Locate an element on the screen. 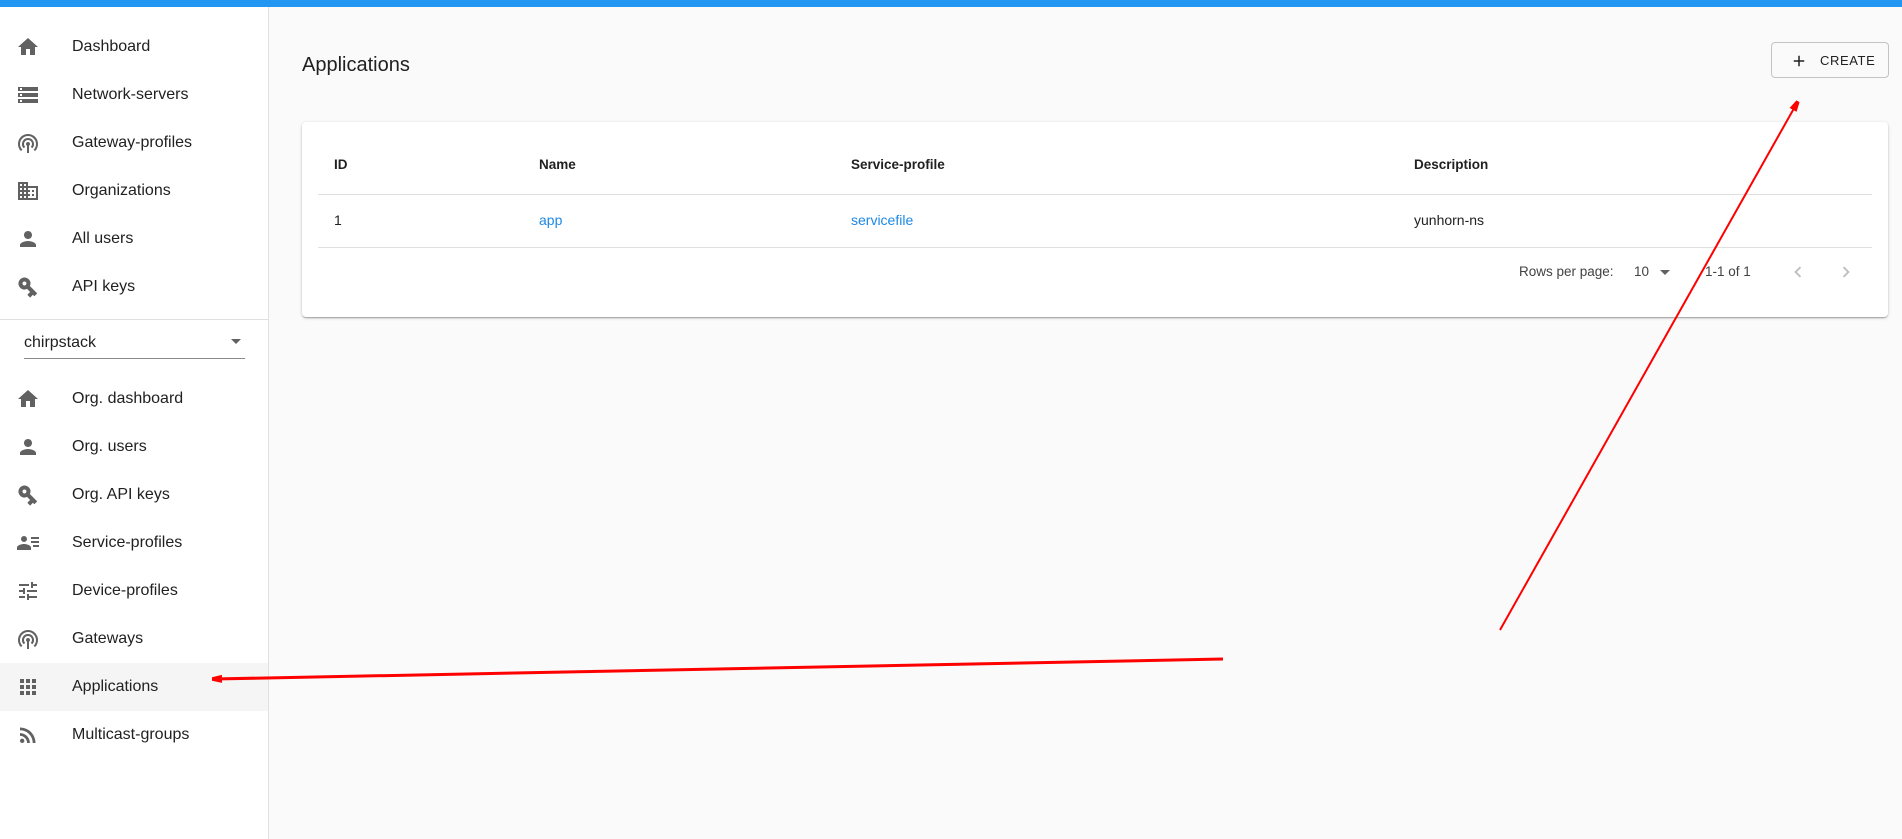 This screenshot has width=1902, height=839. rows-per-page-label: Rows per page: is located at coordinates (1566, 271).